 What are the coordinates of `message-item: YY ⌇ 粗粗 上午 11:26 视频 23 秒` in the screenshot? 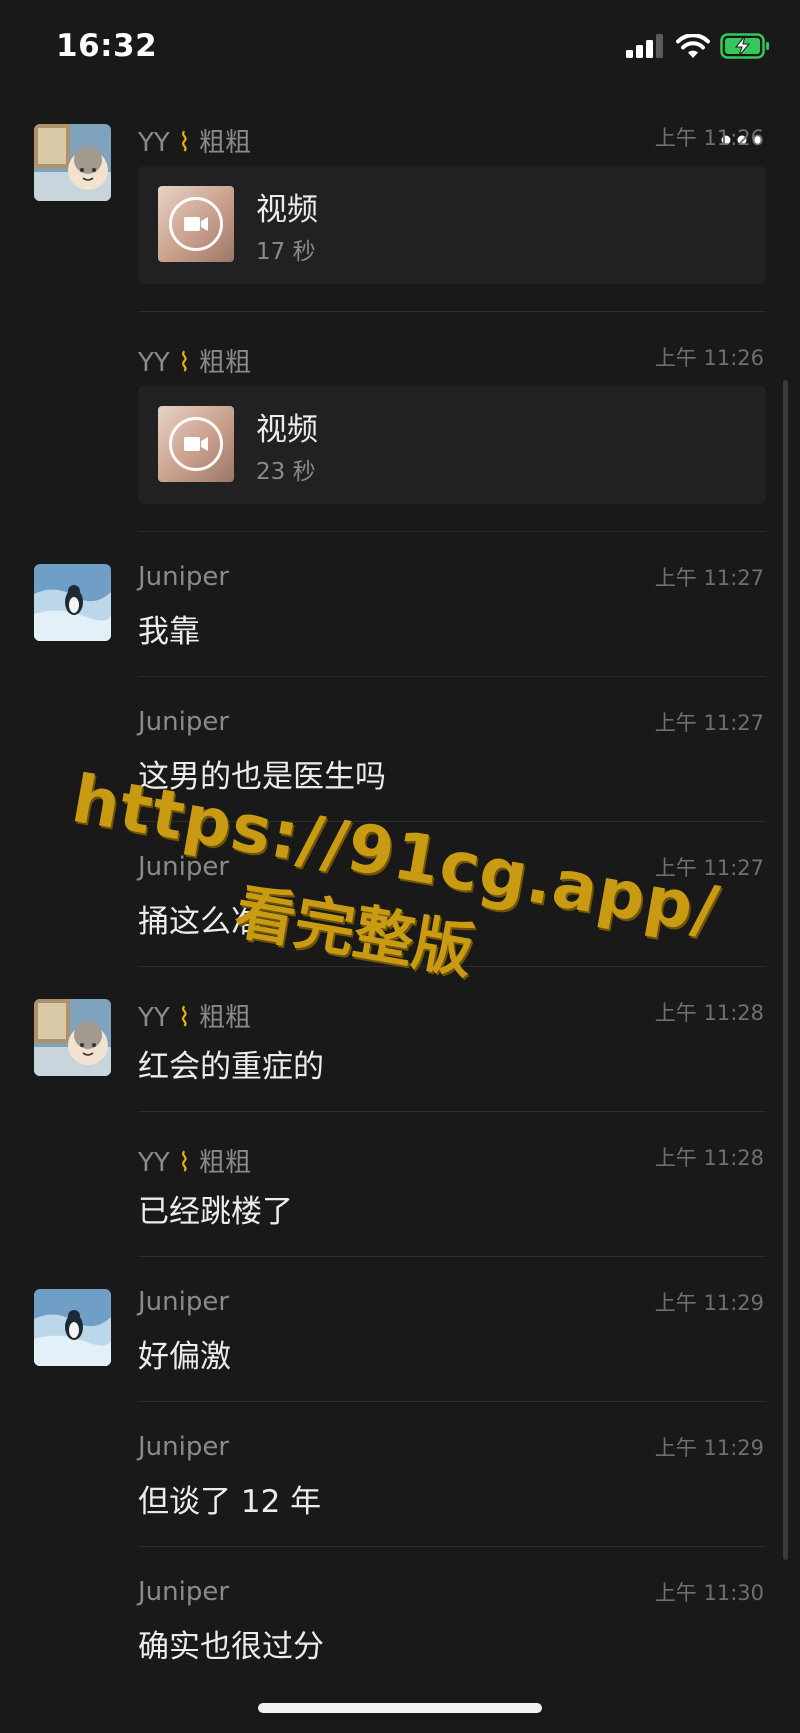 It's located at (400, 436).